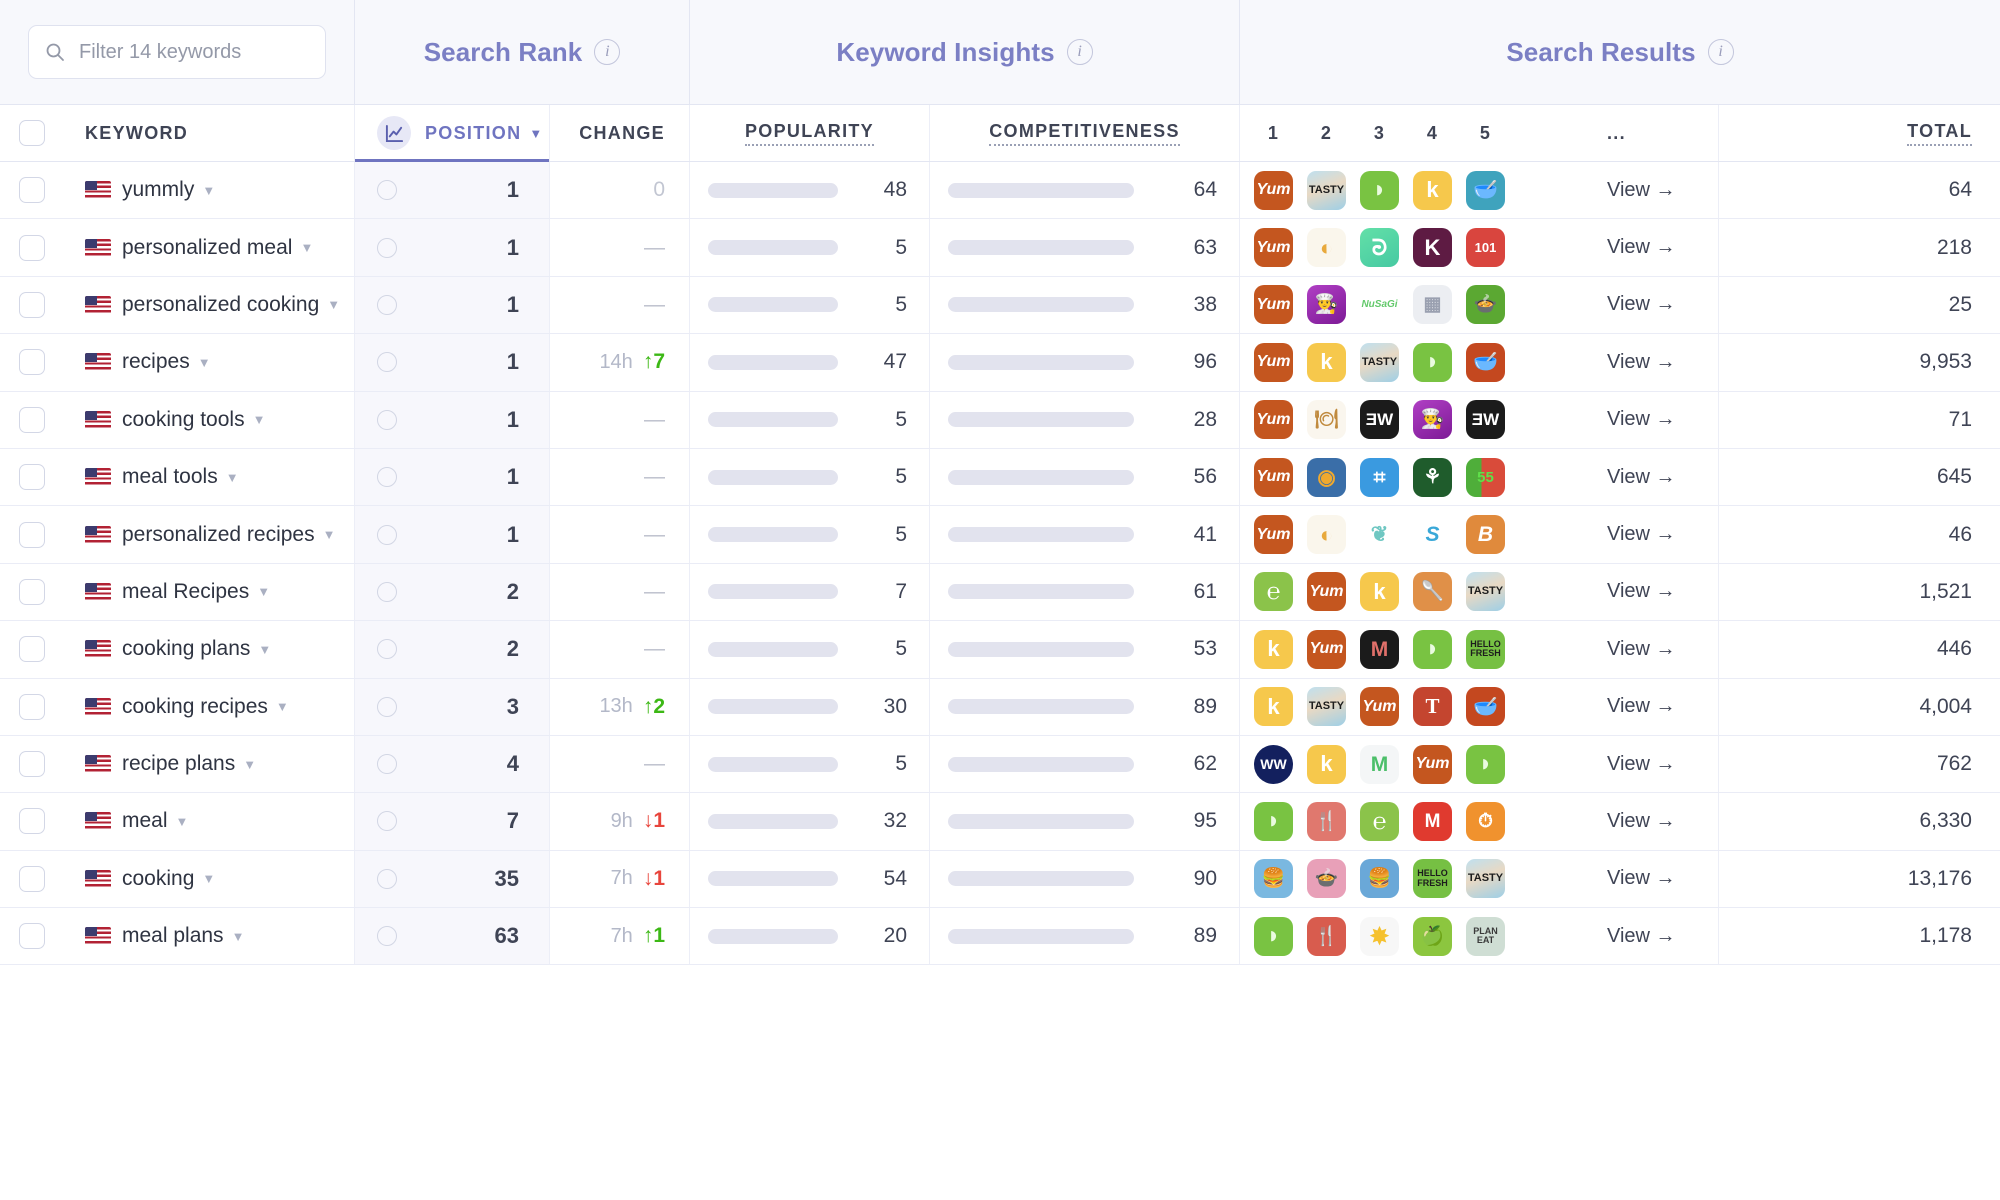 This screenshot has height=1200, width=2000. I want to click on app-icon-nusagi: NuSaGi, so click(1379, 305).